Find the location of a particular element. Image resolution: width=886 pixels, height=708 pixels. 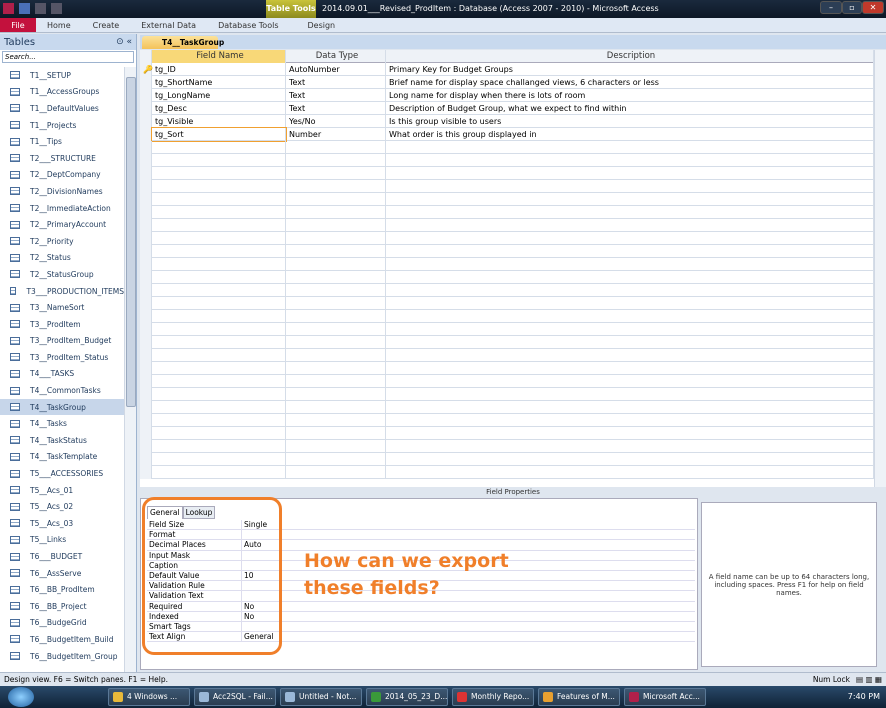

nav-table-item: T6__BB_ProdItem is located at coordinates (62, 589).